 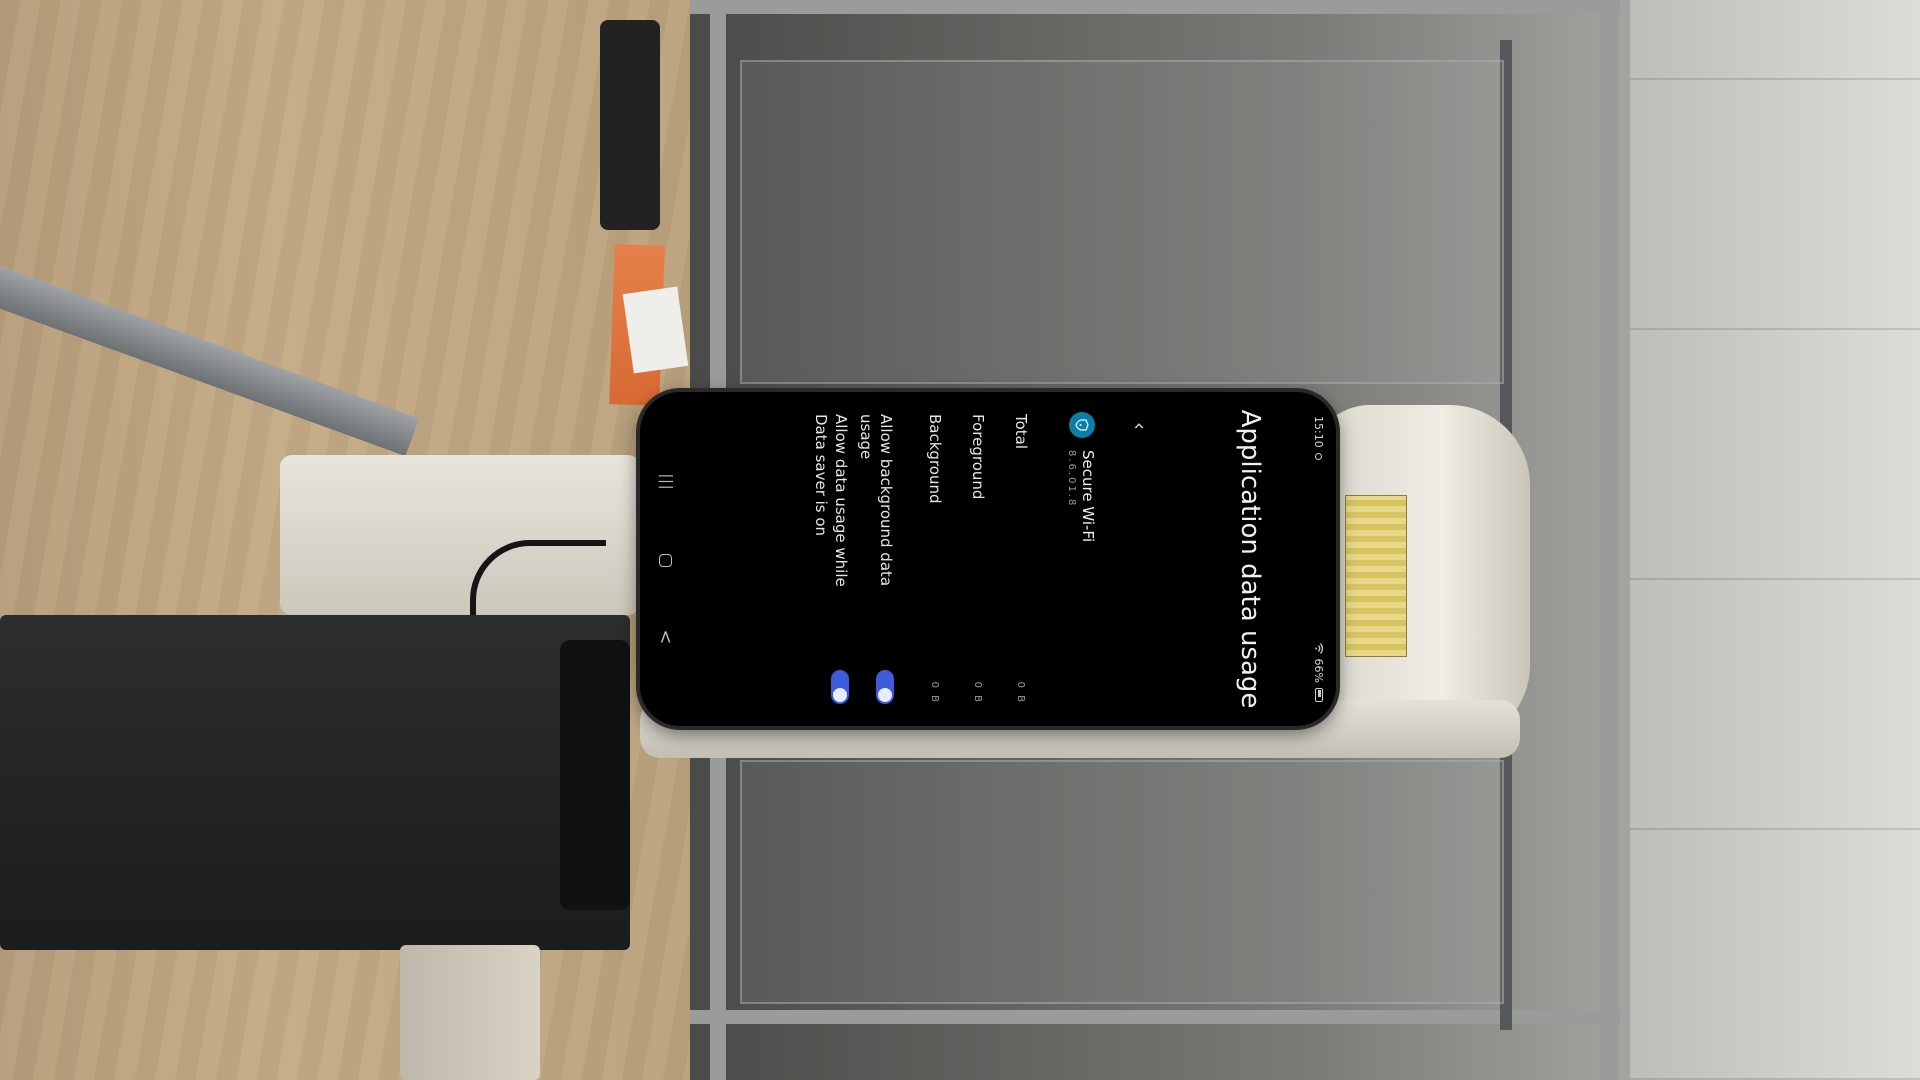 What do you see at coordinates (666, 481) in the screenshot?
I see `recents-button: |||` at bounding box center [666, 481].